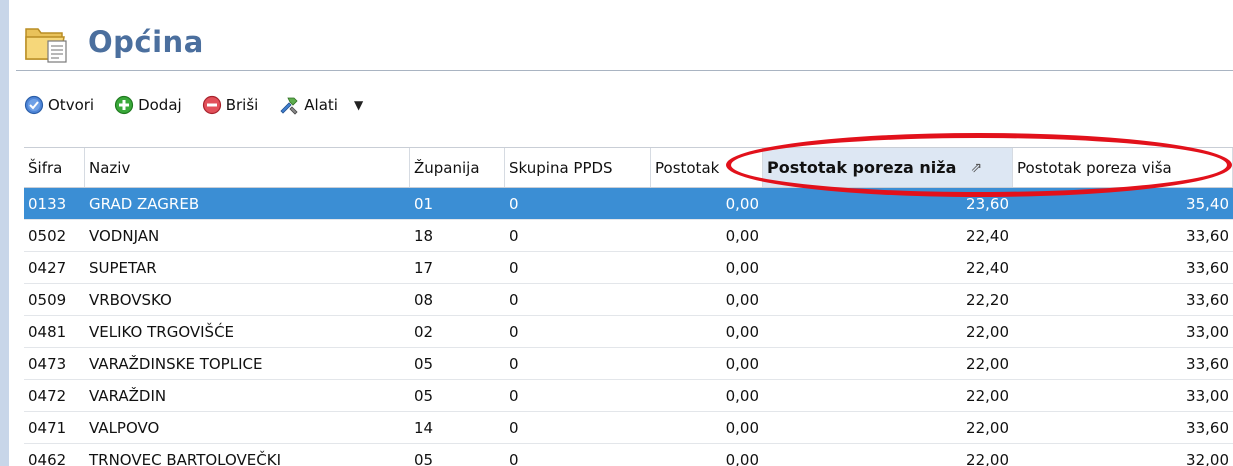 The image size is (1233, 466). What do you see at coordinates (47, 363) in the screenshot?
I see `cell-sifra: 0473` at bounding box center [47, 363].